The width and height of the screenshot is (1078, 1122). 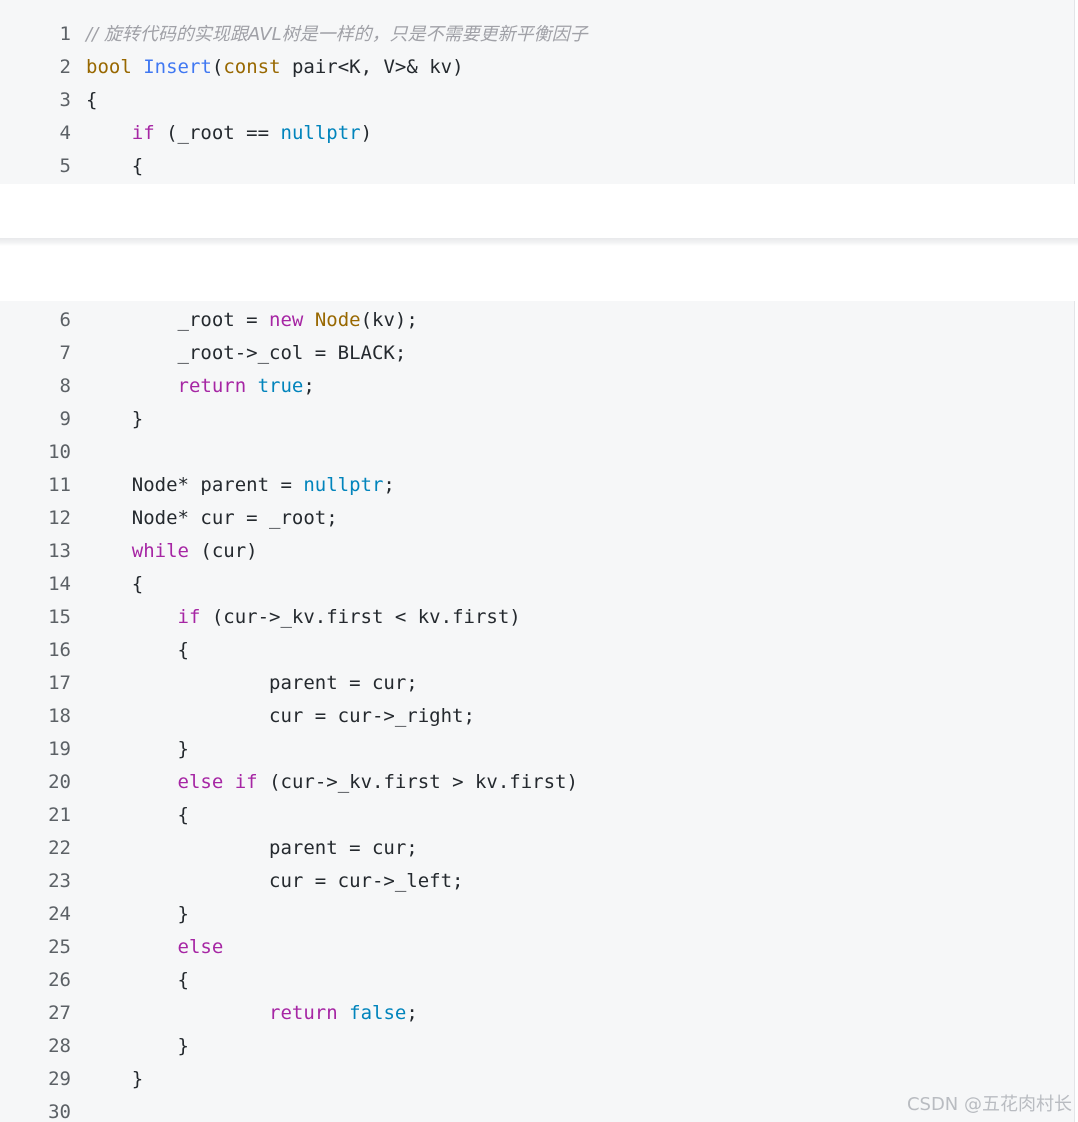 What do you see at coordinates (65, 100) in the screenshot?
I see `line-number: 3` at bounding box center [65, 100].